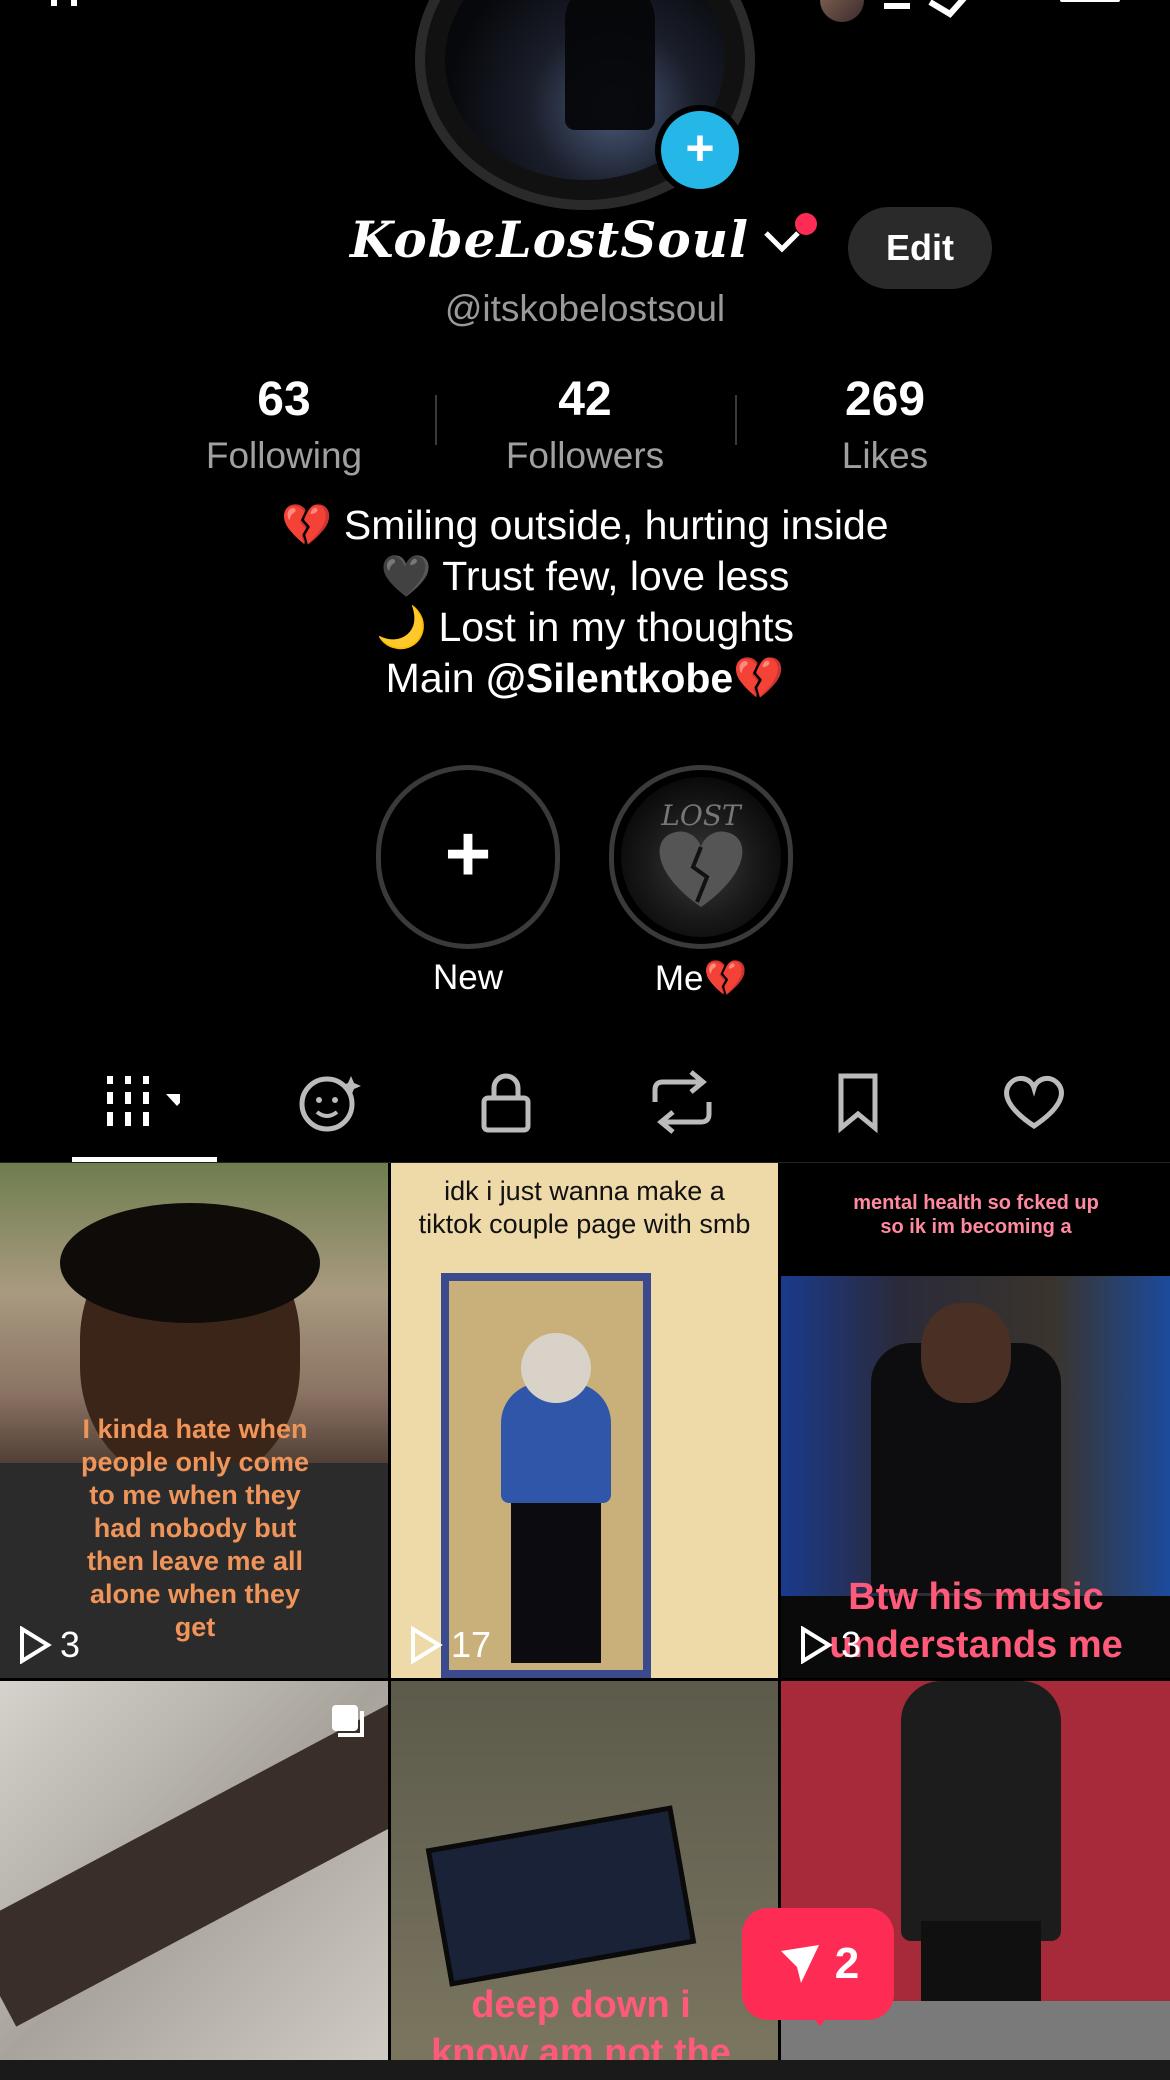 Image resolution: width=1170 pixels, height=2080 pixels. What do you see at coordinates (585, 576) in the screenshot?
I see `bio-line: 🖤 Trust few, love less` at bounding box center [585, 576].